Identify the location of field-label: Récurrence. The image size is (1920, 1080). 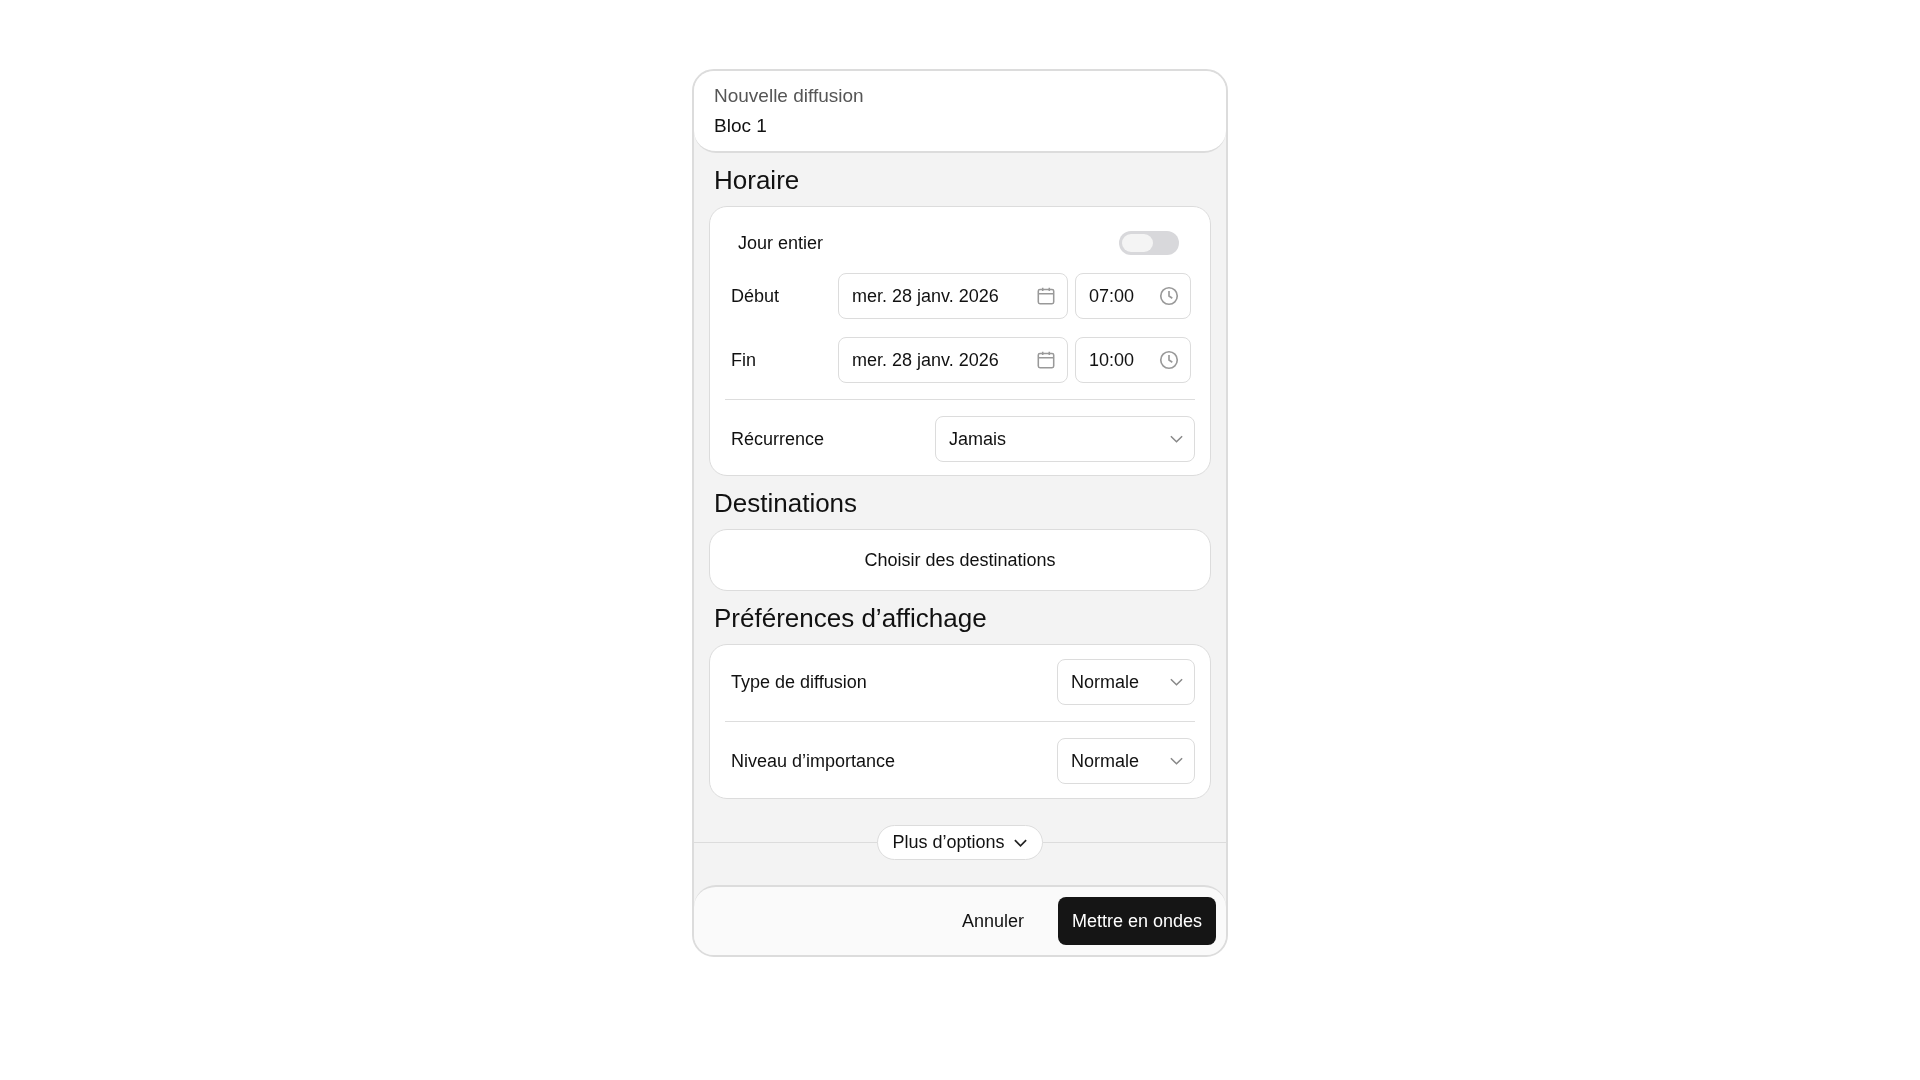
(777, 439).